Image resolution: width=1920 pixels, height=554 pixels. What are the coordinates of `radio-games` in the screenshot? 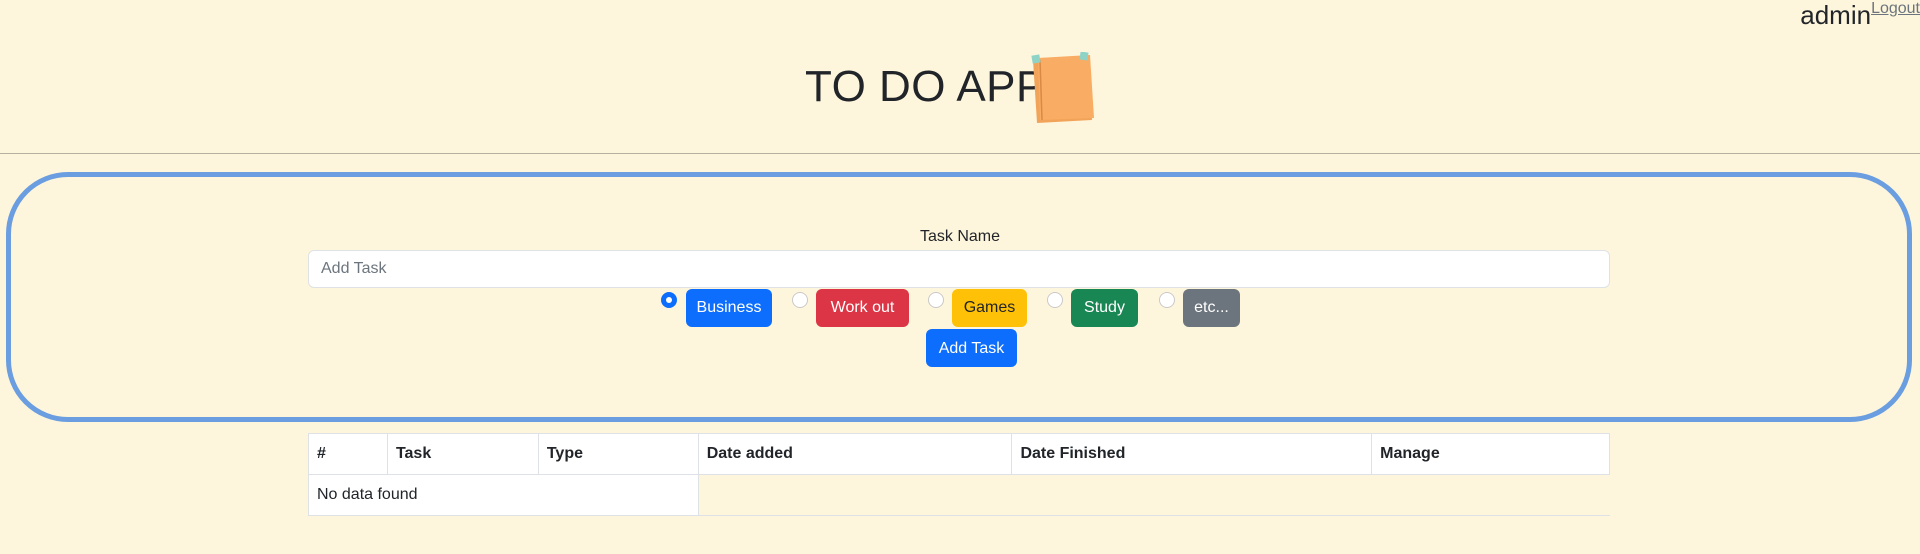 It's located at (936, 300).